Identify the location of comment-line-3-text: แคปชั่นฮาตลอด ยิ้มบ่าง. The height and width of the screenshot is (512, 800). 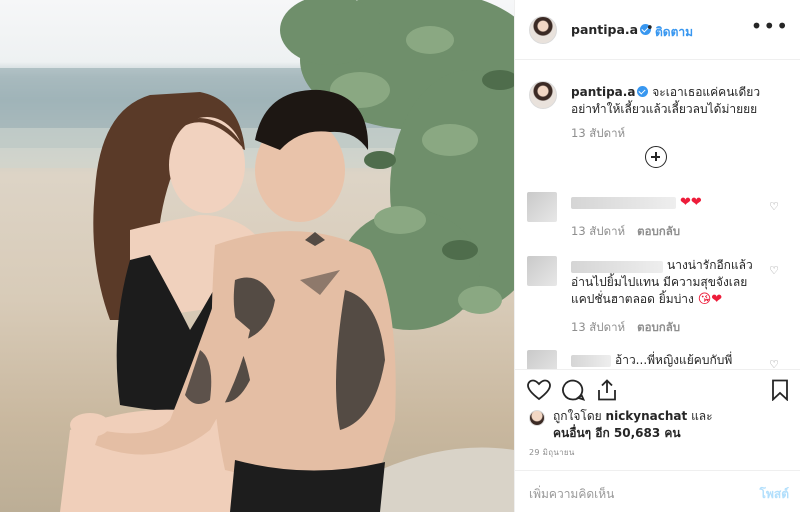
(632, 299).